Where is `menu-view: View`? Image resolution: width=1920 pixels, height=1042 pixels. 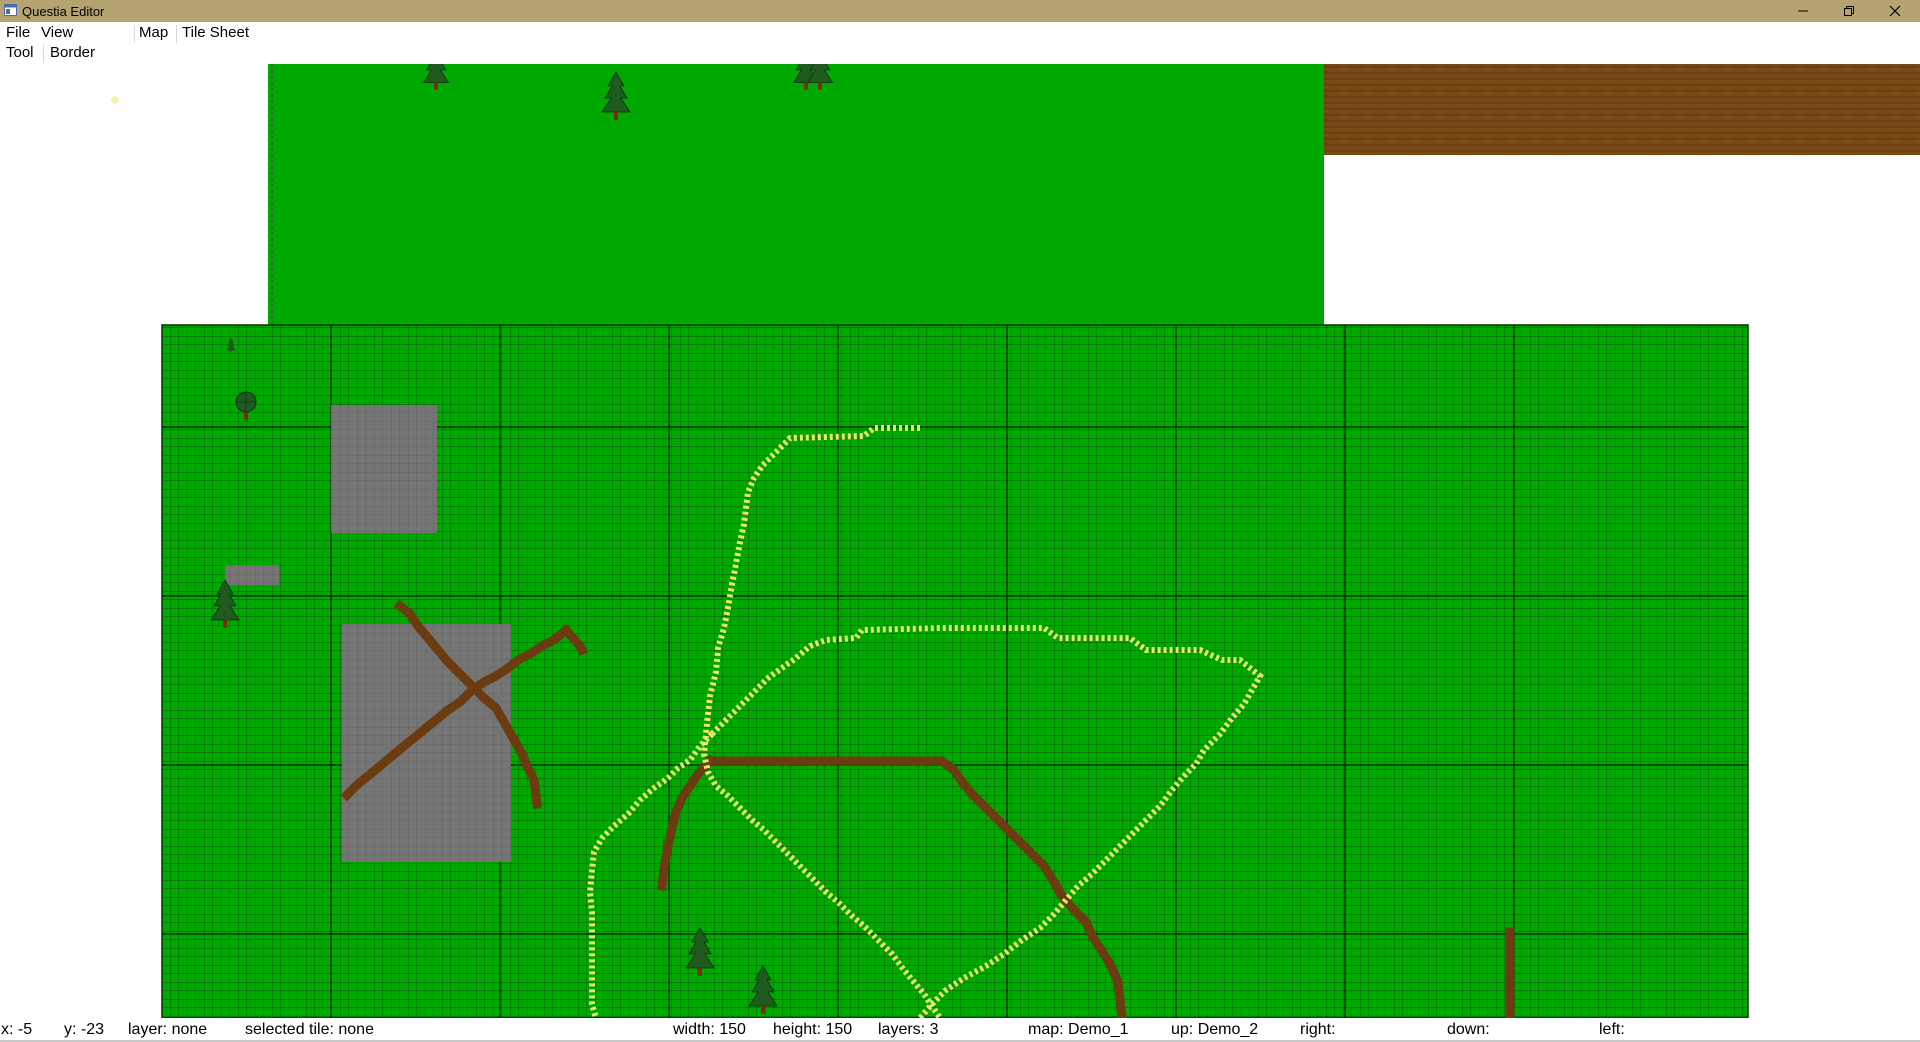 menu-view: View is located at coordinates (57, 32).